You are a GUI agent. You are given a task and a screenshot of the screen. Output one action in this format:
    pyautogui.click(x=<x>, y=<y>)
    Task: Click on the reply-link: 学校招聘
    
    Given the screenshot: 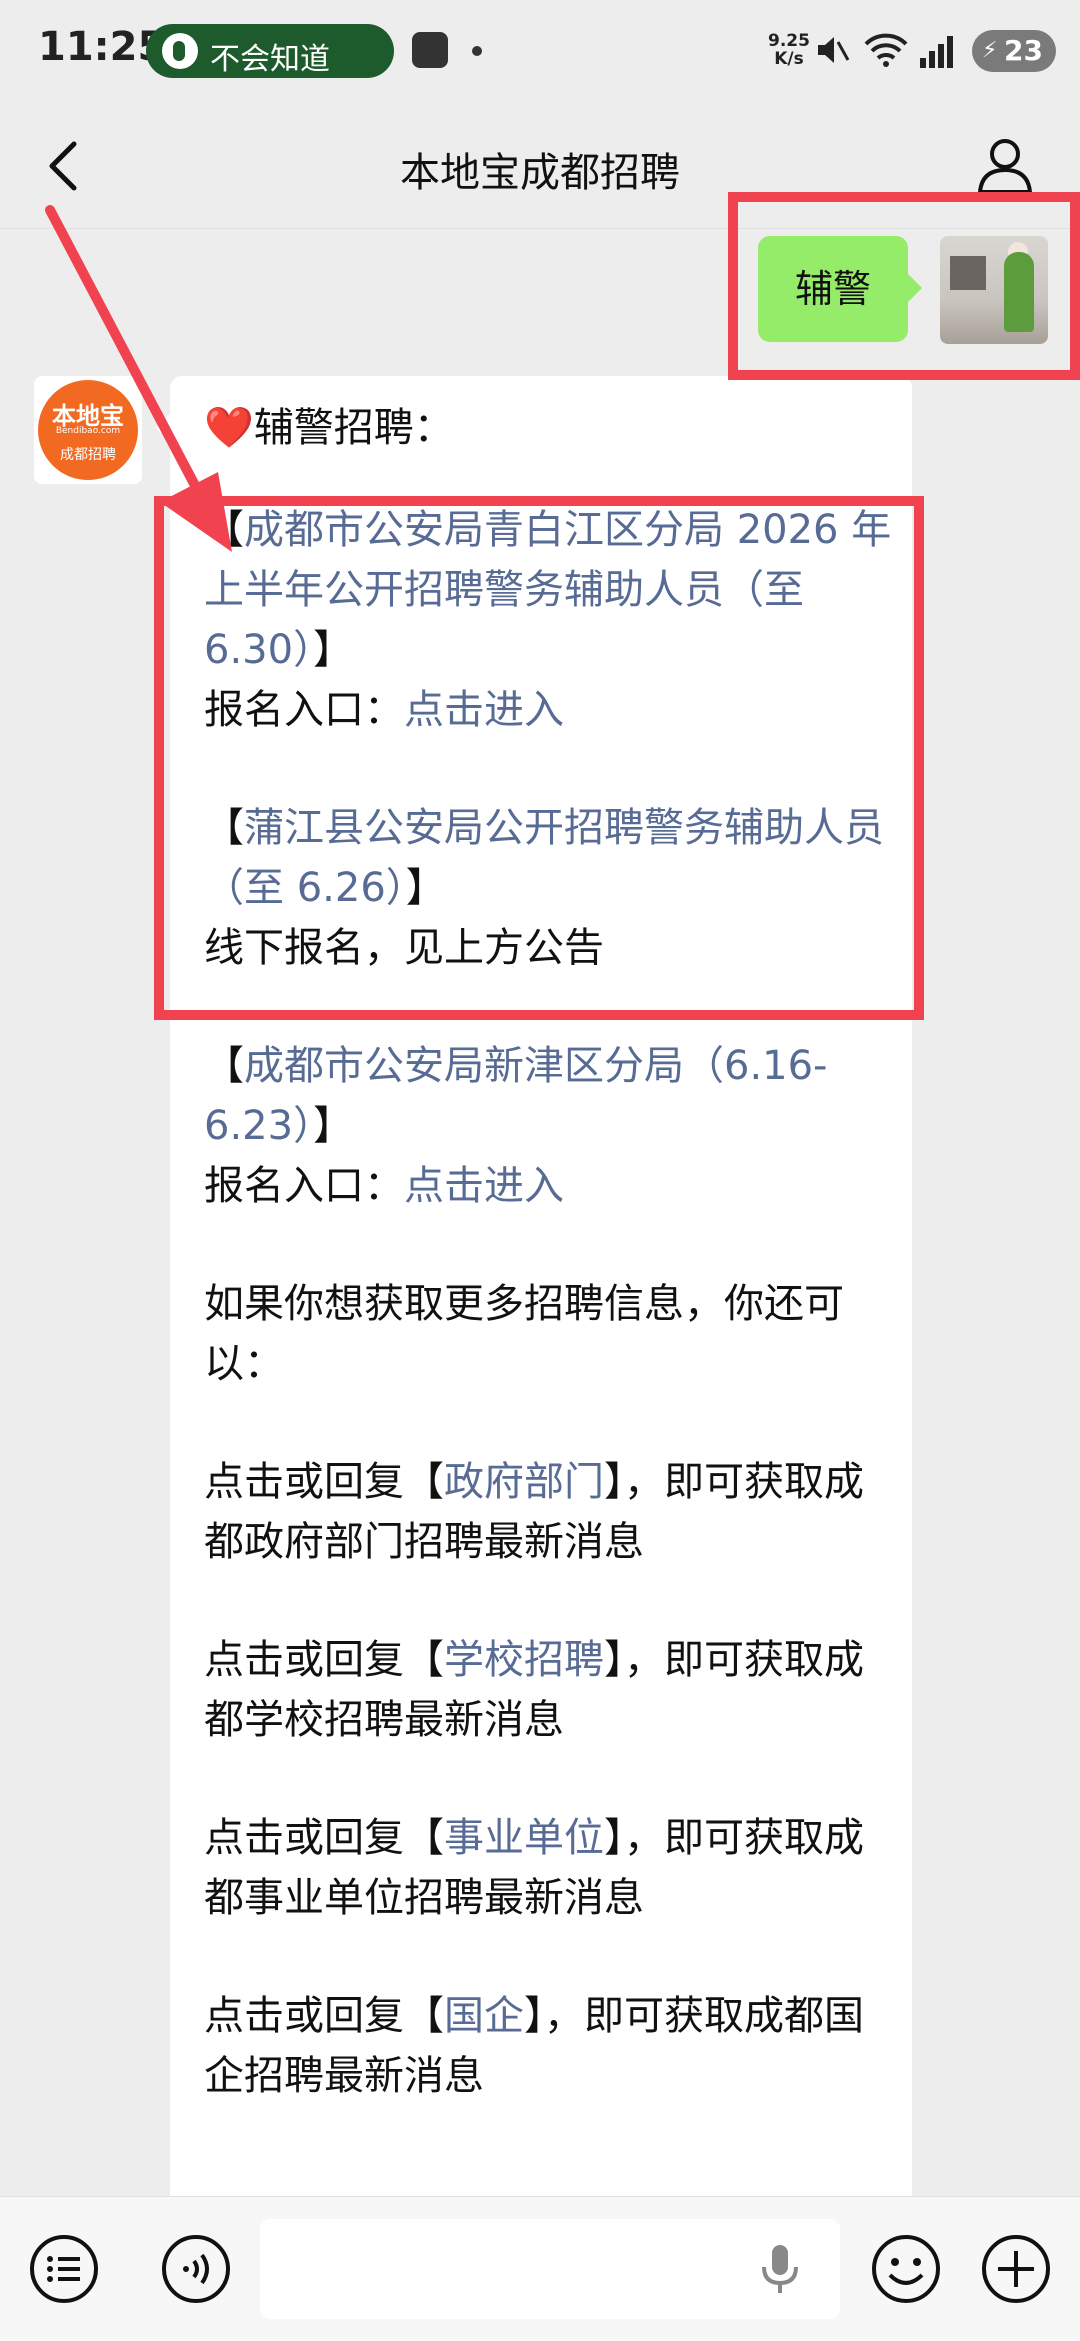 What is the action you would take?
    pyautogui.click(x=524, y=1660)
    